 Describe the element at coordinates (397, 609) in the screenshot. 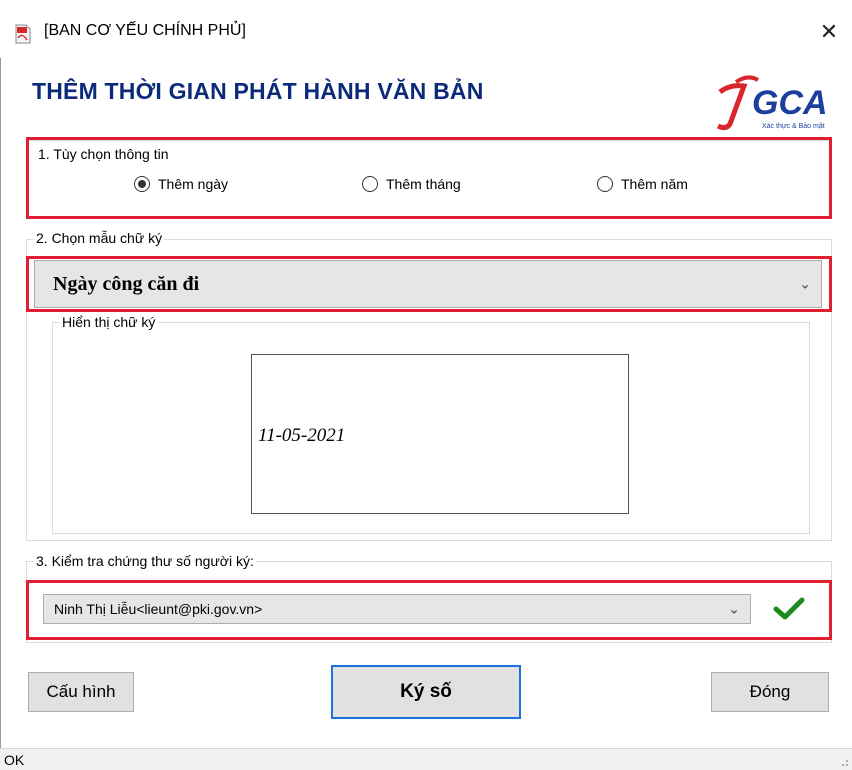

I see `certificate-select: Ninh Thị Liễu<lieunt@pki.gov.vn> ⌄` at that location.